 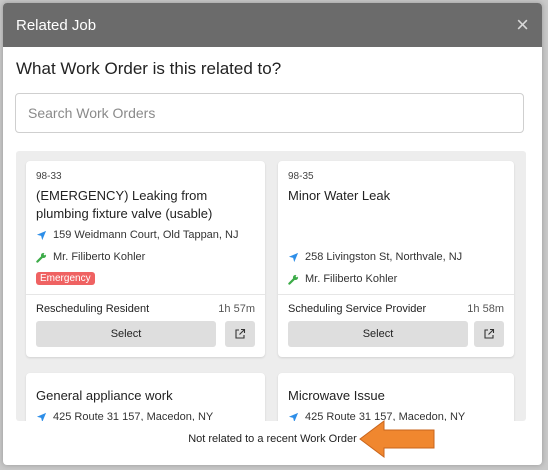 What do you see at coordinates (149, 68) in the screenshot?
I see `modal-question: What Work Order is this related to?` at bounding box center [149, 68].